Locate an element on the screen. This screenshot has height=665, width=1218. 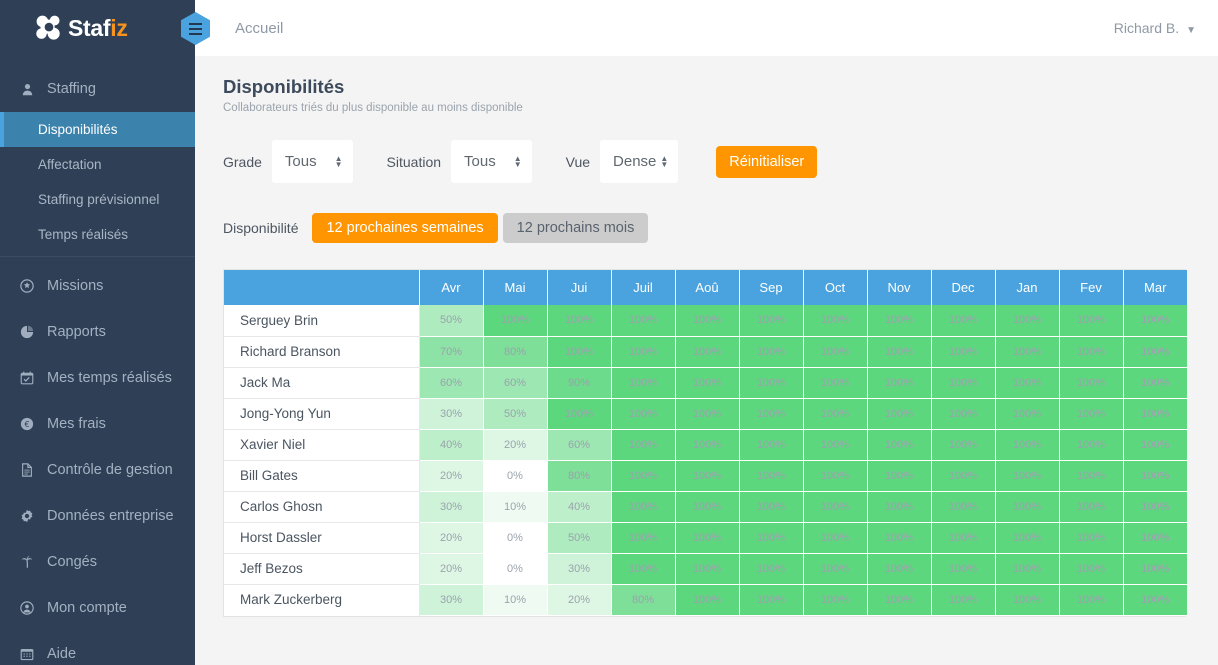
availability-cell: 70% is located at coordinates (450, 352).